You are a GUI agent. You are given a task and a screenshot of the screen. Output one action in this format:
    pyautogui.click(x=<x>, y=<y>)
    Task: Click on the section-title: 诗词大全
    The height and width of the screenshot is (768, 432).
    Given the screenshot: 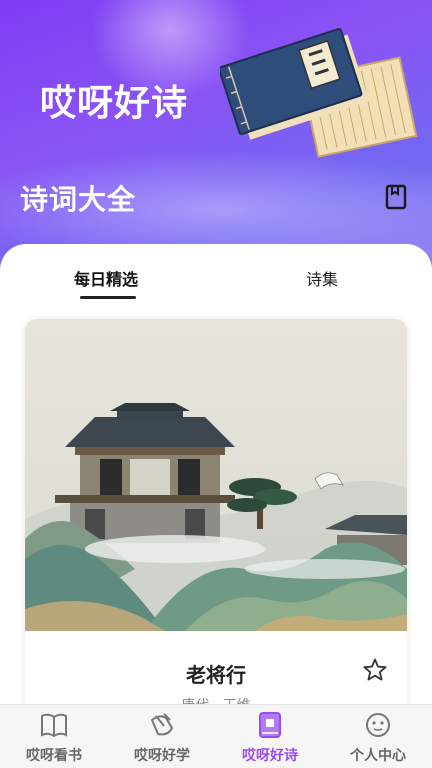 What is the action you would take?
    pyautogui.click(x=78, y=199)
    